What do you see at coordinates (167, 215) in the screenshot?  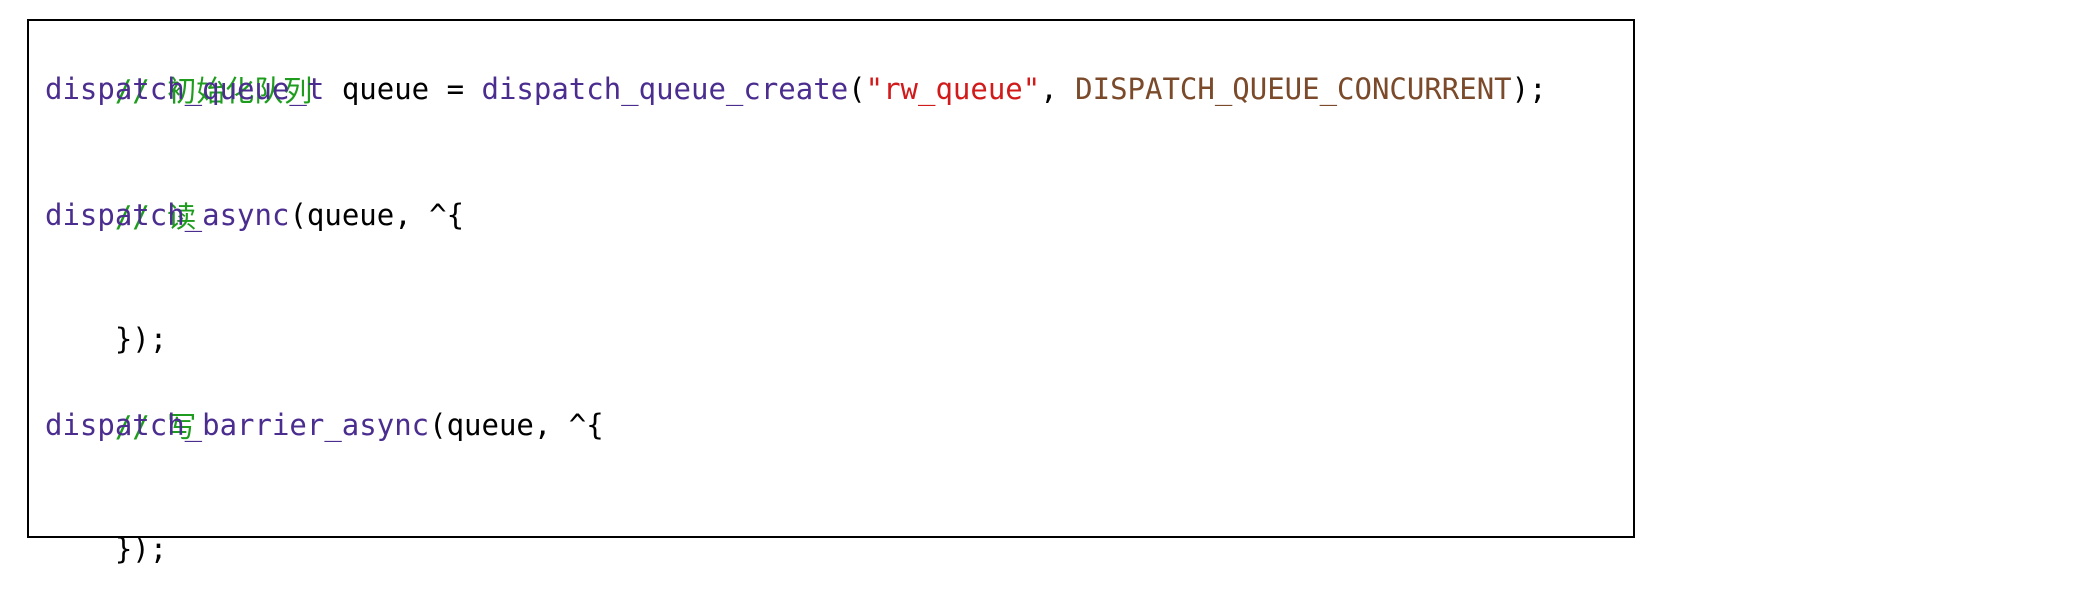 I see `fn-dispatch-async: dispatch_async` at bounding box center [167, 215].